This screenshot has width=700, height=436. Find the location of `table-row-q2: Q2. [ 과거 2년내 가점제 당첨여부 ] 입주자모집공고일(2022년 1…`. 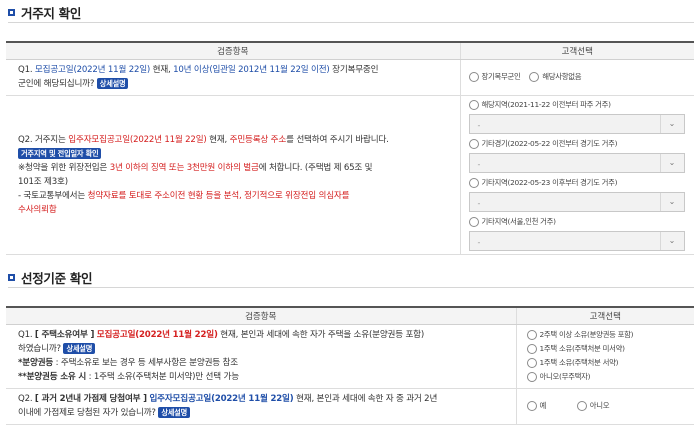

table-row-q2: Q2. [ 과거 2년내 가점제 당첨여부 ] 입주자모집공고일(2022년 1… is located at coordinates (350, 406).